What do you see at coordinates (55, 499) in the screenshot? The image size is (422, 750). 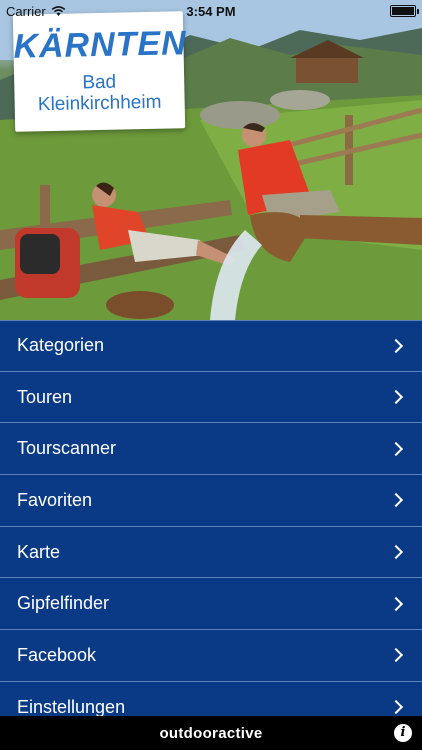 I see `menu-item-label: Favoriten` at bounding box center [55, 499].